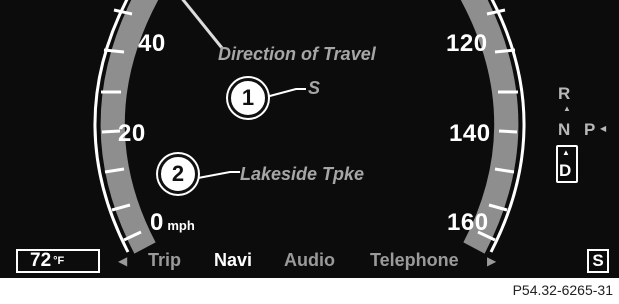 The image size is (619, 304). I want to click on menu-right-arrow-icon: ▶, so click(491, 261).